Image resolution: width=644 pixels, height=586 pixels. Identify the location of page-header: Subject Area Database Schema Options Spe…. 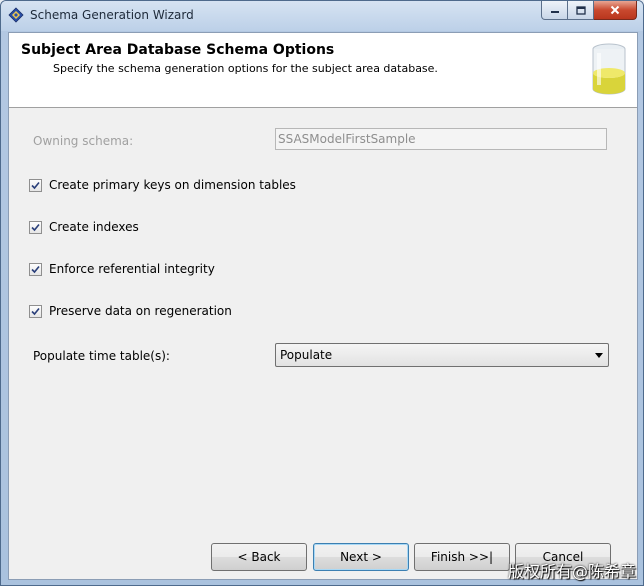
(323, 70).